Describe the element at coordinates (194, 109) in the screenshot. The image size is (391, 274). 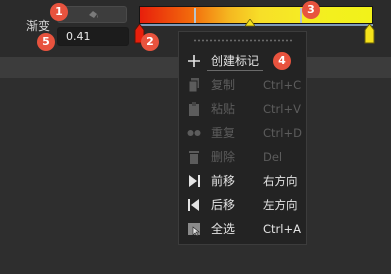
I see `paste-icon` at that location.